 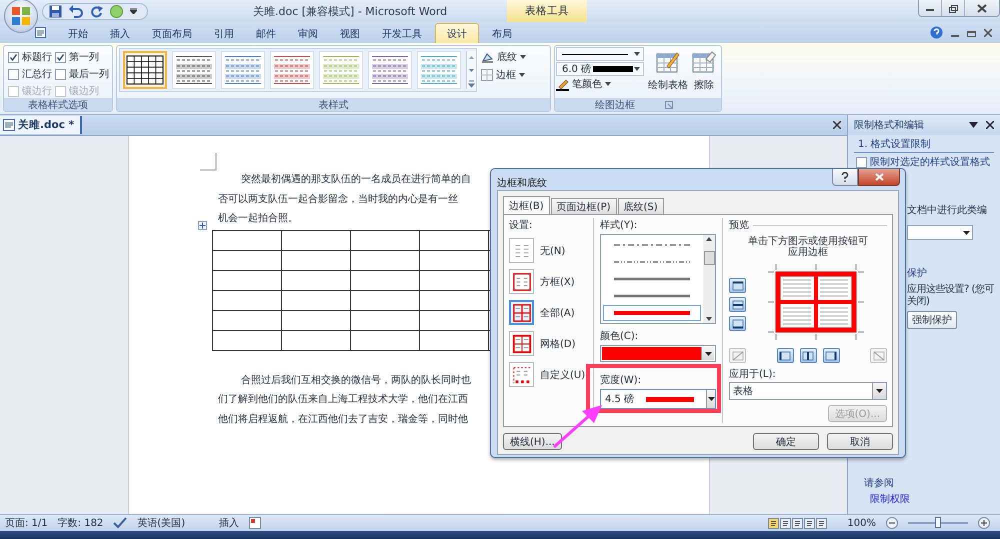 I want to click on zoom-out-icon, so click(x=892, y=523).